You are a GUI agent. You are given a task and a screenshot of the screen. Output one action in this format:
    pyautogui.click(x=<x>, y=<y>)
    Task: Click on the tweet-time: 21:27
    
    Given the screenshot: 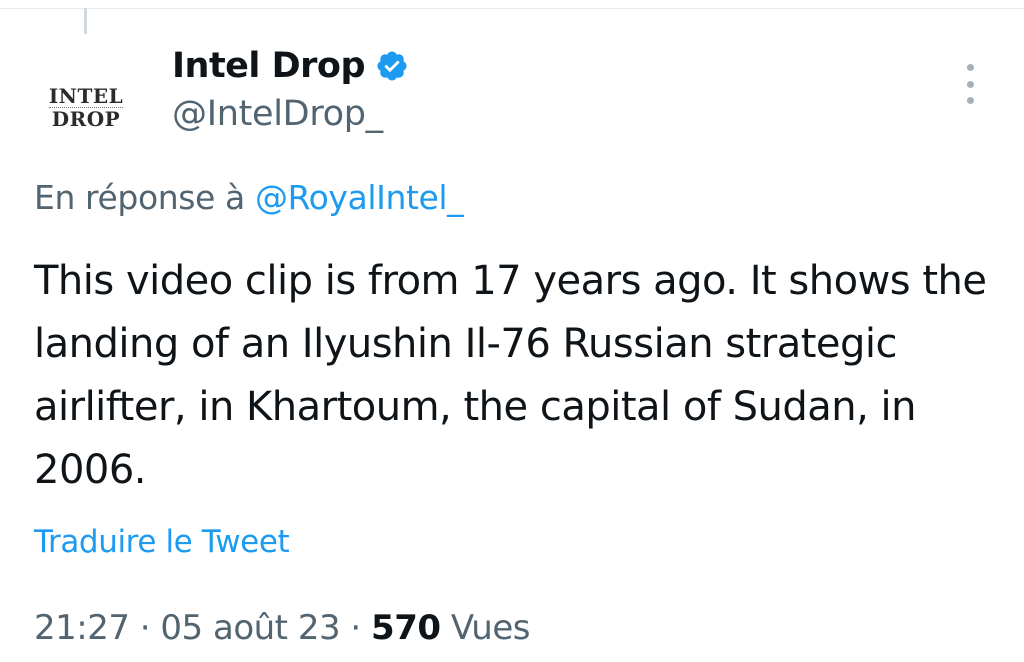 What is the action you would take?
    pyautogui.click(x=82, y=628)
    